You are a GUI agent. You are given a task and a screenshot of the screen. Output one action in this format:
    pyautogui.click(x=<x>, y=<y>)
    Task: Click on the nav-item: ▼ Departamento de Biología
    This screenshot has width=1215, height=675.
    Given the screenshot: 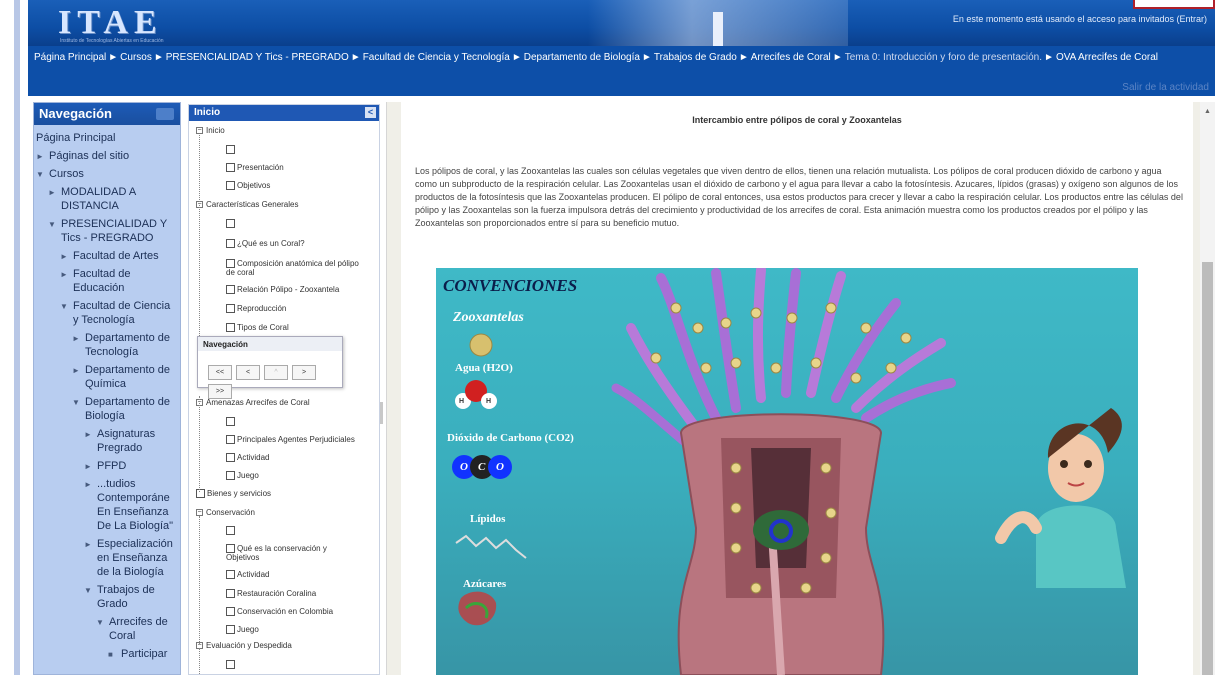 What is the action you would take?
    pyautogui.click(x=107, y=409)
    